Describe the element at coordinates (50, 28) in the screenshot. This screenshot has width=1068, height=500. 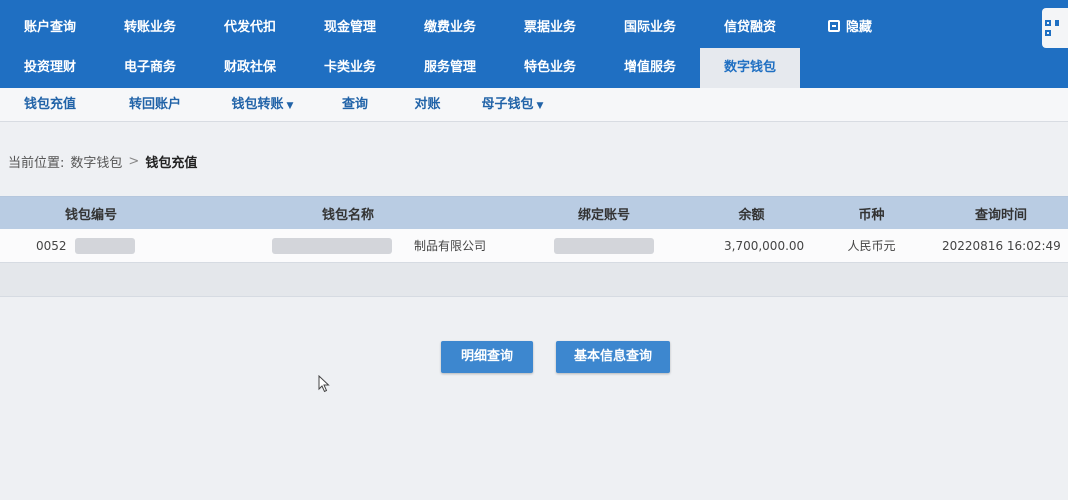
I see `nav-account-query: 账户查询` at that location.